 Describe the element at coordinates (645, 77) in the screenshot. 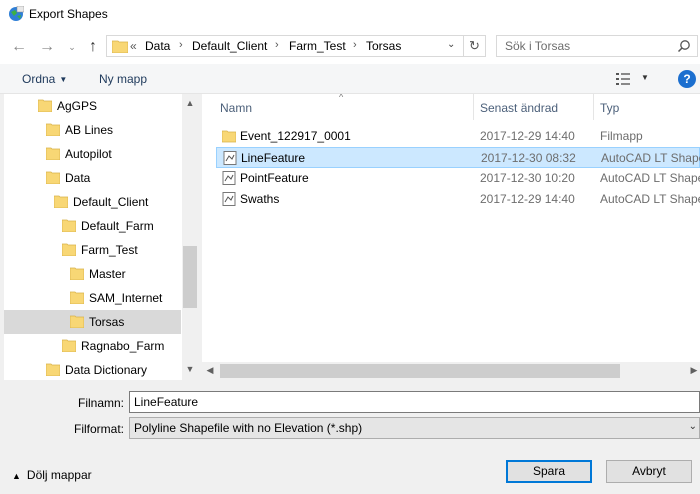

I see `view-dropdown-icon: ▼` at that location.